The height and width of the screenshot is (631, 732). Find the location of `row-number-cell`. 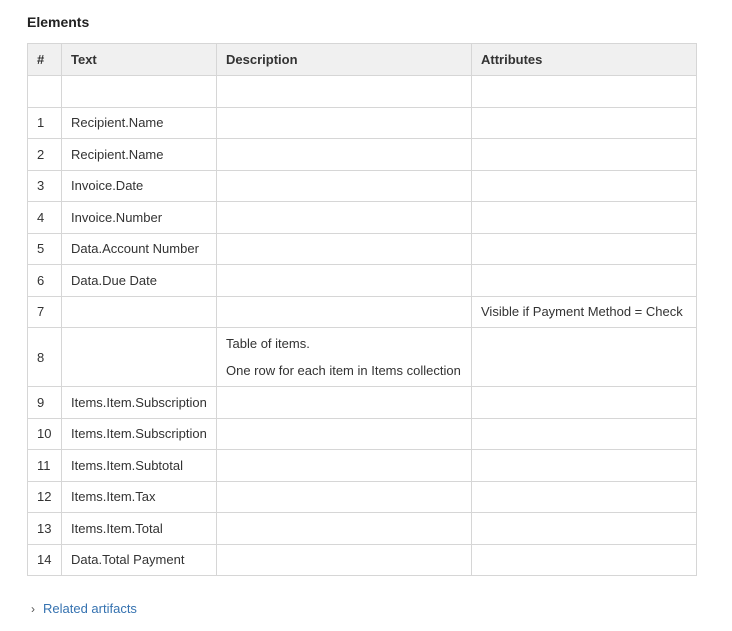

row-number-cell is located at coordinates (44, 91).